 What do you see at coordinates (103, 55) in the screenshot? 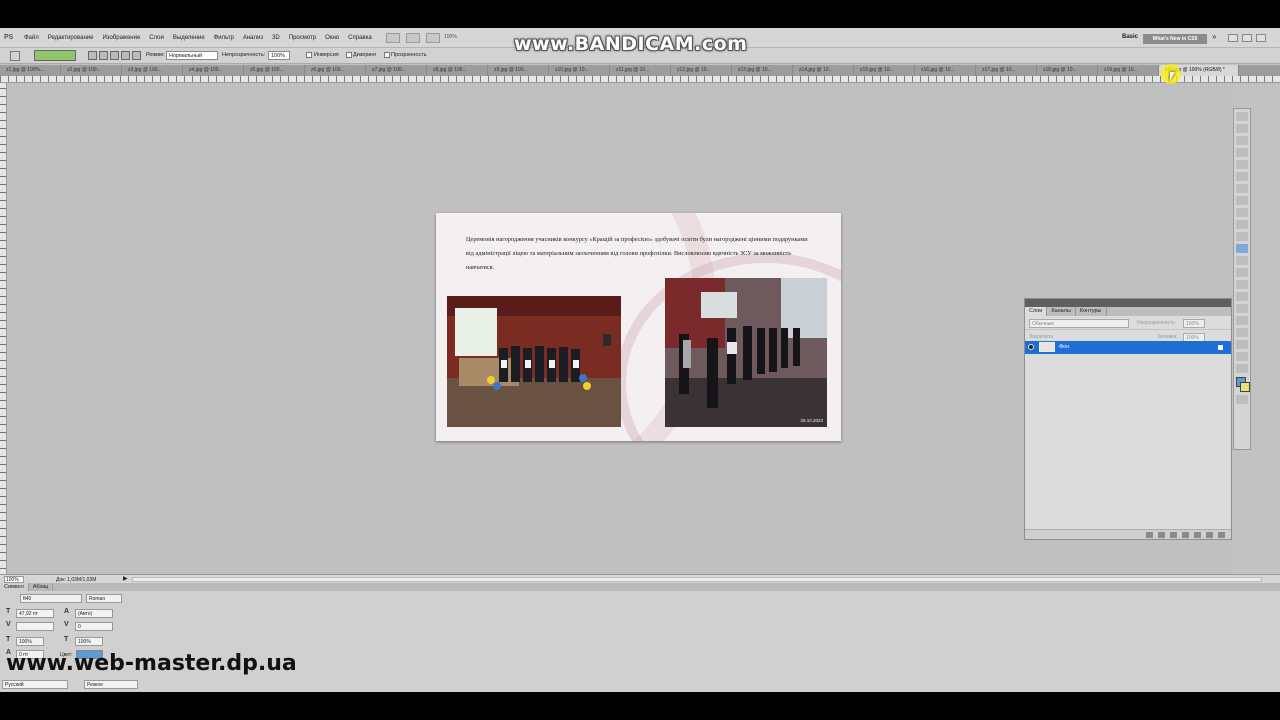
I see `radial-gradient-icon` at bounding box center [103, 55].